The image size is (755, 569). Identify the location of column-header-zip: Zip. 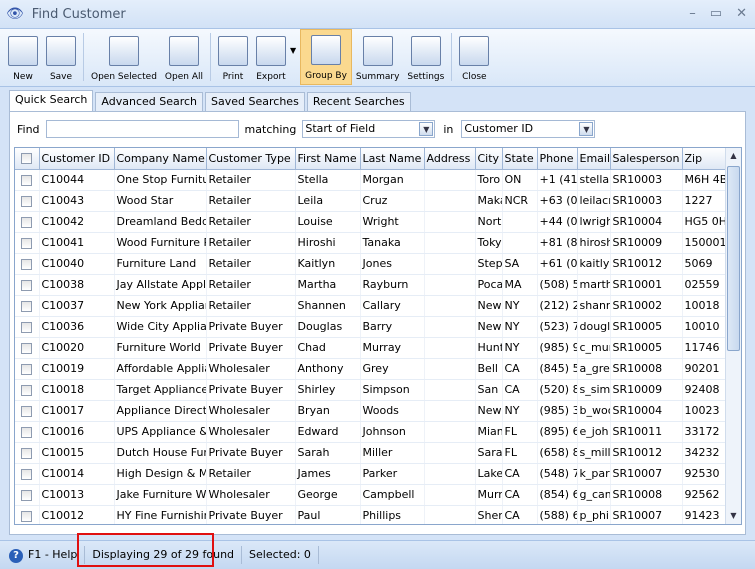
(704, 159).